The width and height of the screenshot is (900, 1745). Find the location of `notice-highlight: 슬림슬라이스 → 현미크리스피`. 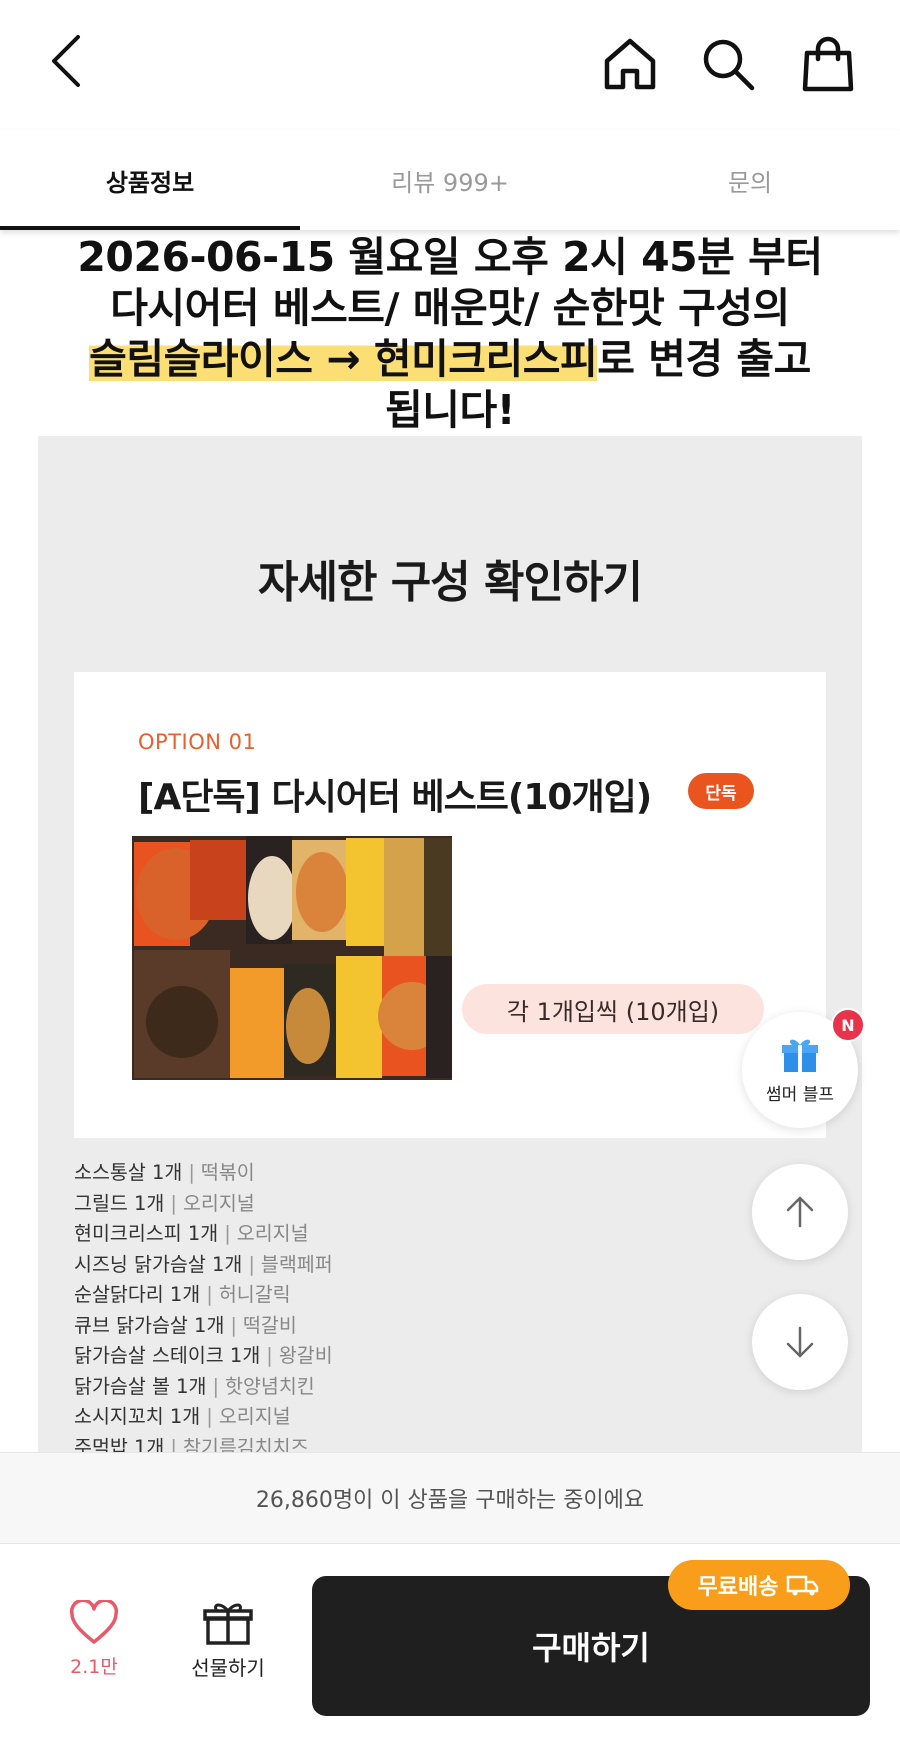

notice-highlight: 슬림슬라이스 → 현미크리스피 is located at coordinates (343, 359).